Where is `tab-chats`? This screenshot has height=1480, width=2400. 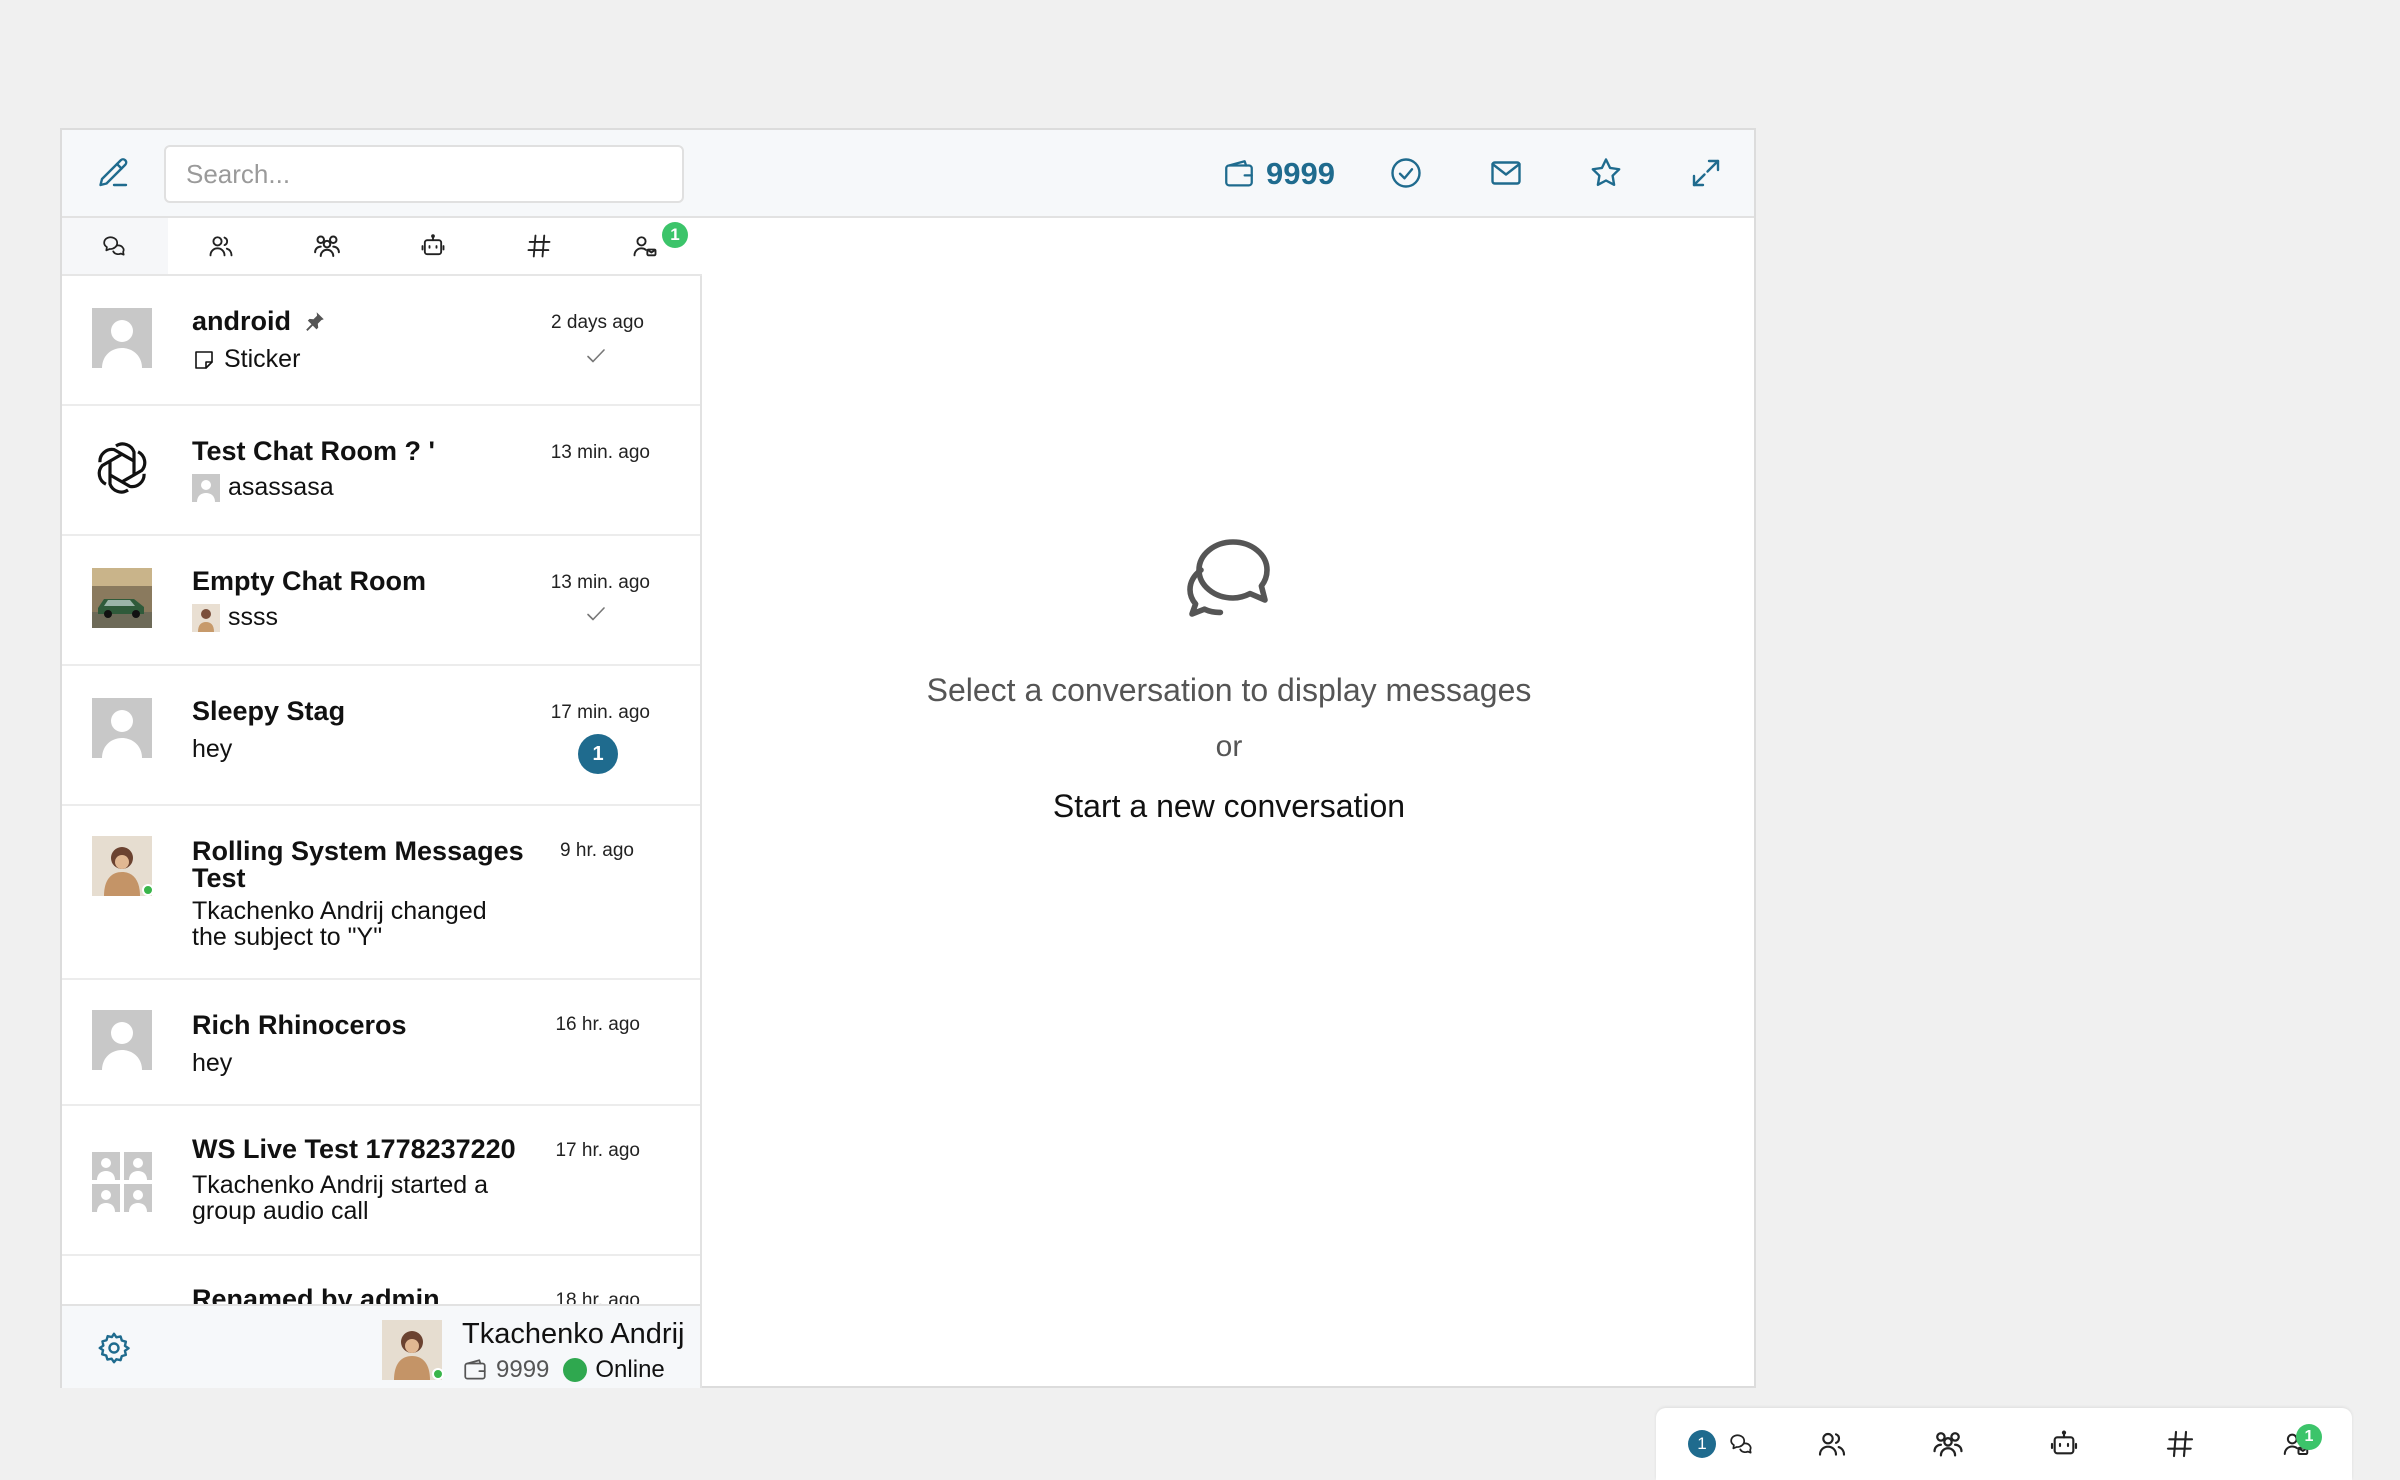
tab-chats is located at coordinates (115, 246).